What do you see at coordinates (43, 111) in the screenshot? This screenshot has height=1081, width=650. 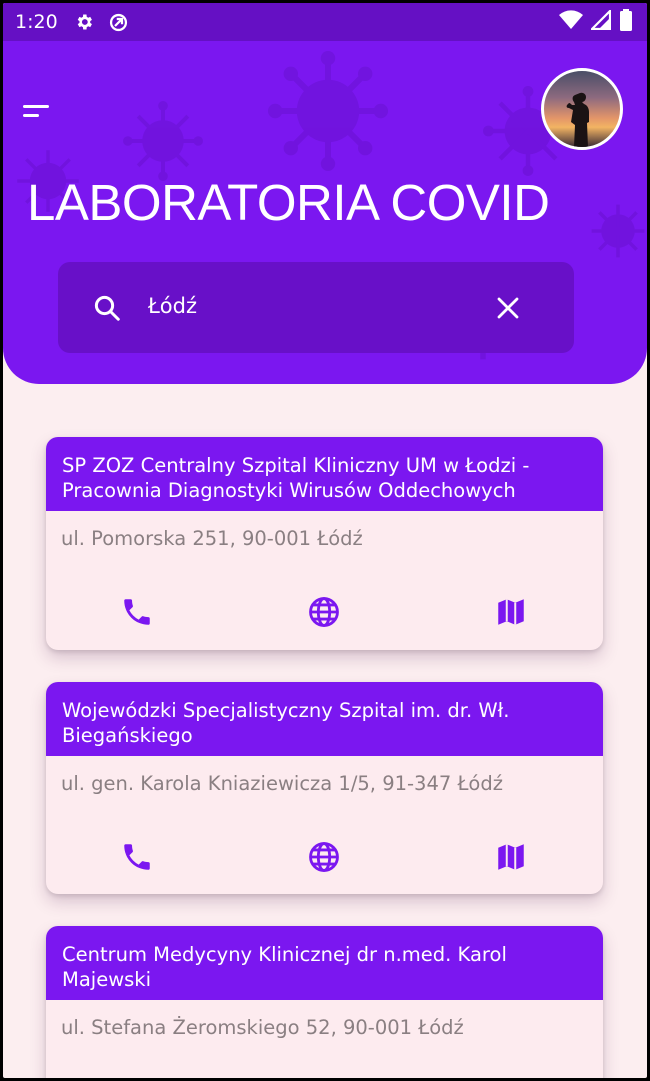 I see `menu-icon` at bounding box center [43, 111].